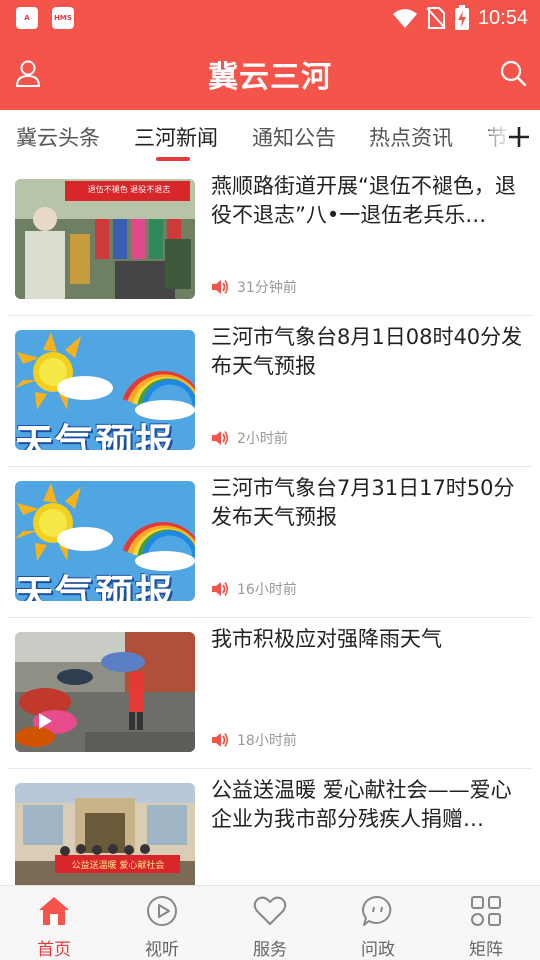  I want to click on app-header: 冀云三河, so click(270, 73).